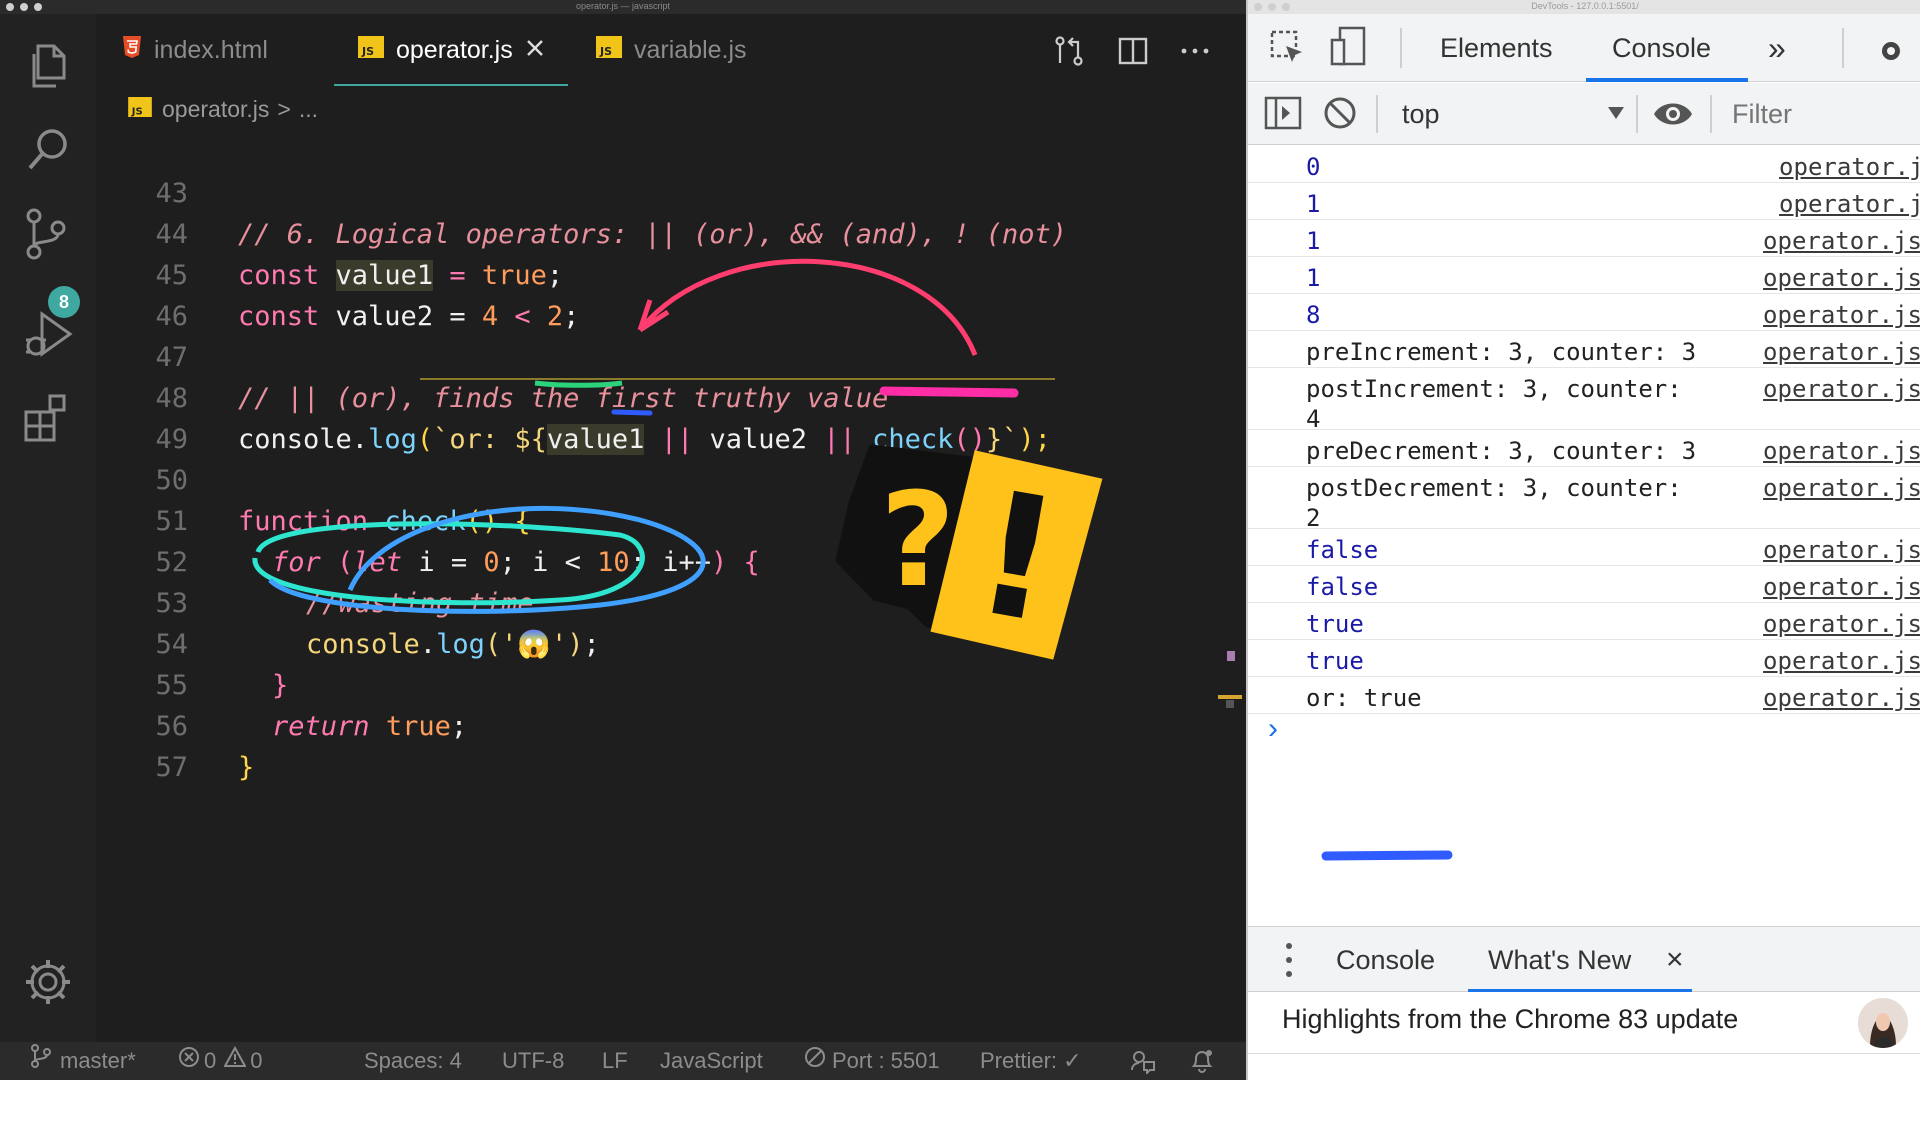 Image resolution: width=1920 pixels, height=1143 pixels. I want to click on code-line: 53 console.log('😱');, so click(671, 601).